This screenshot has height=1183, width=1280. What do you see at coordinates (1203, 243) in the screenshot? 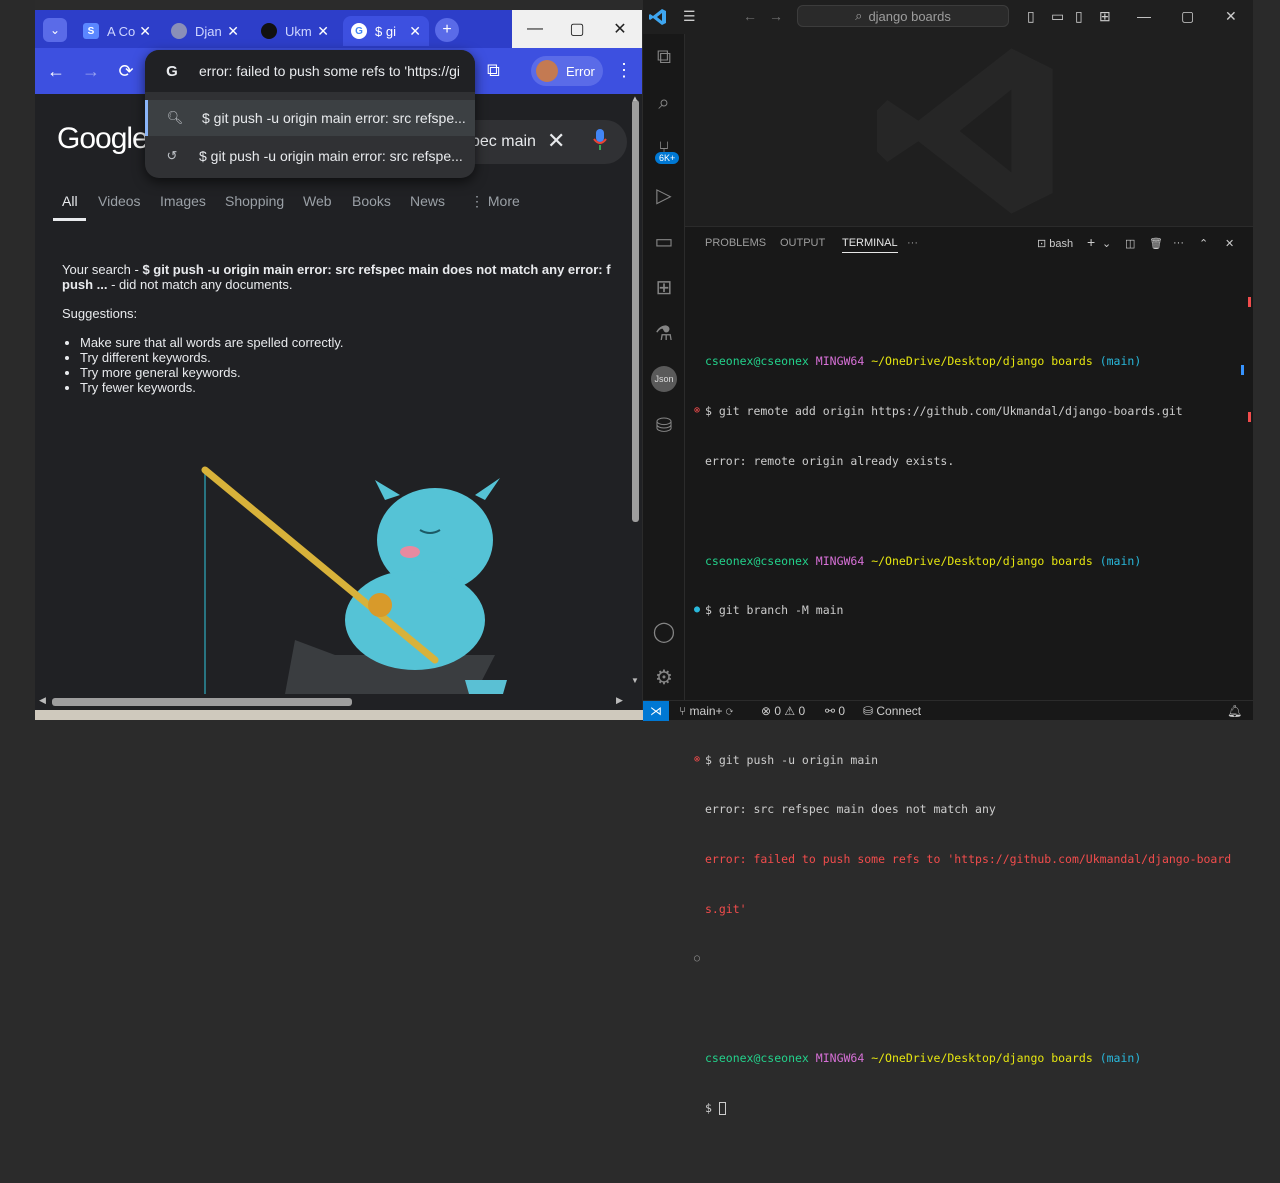
I see `maximize-panel-icon: ⌃` at bounding box center [1203, 243].